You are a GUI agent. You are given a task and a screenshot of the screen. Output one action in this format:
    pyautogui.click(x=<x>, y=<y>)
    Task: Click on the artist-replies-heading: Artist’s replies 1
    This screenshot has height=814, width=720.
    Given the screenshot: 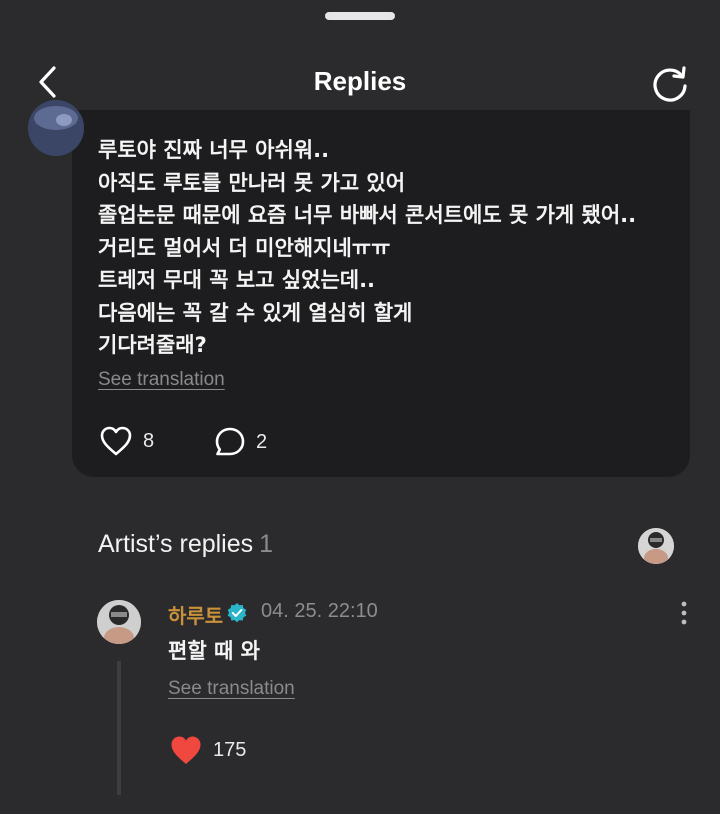 What is the action you would take?
    pyautogui.click(x=185, y=544)
    